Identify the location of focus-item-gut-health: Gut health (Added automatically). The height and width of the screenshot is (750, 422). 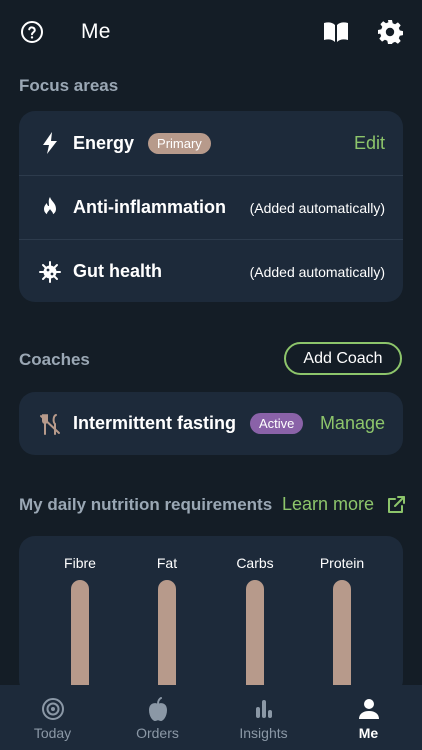
(211, 271).